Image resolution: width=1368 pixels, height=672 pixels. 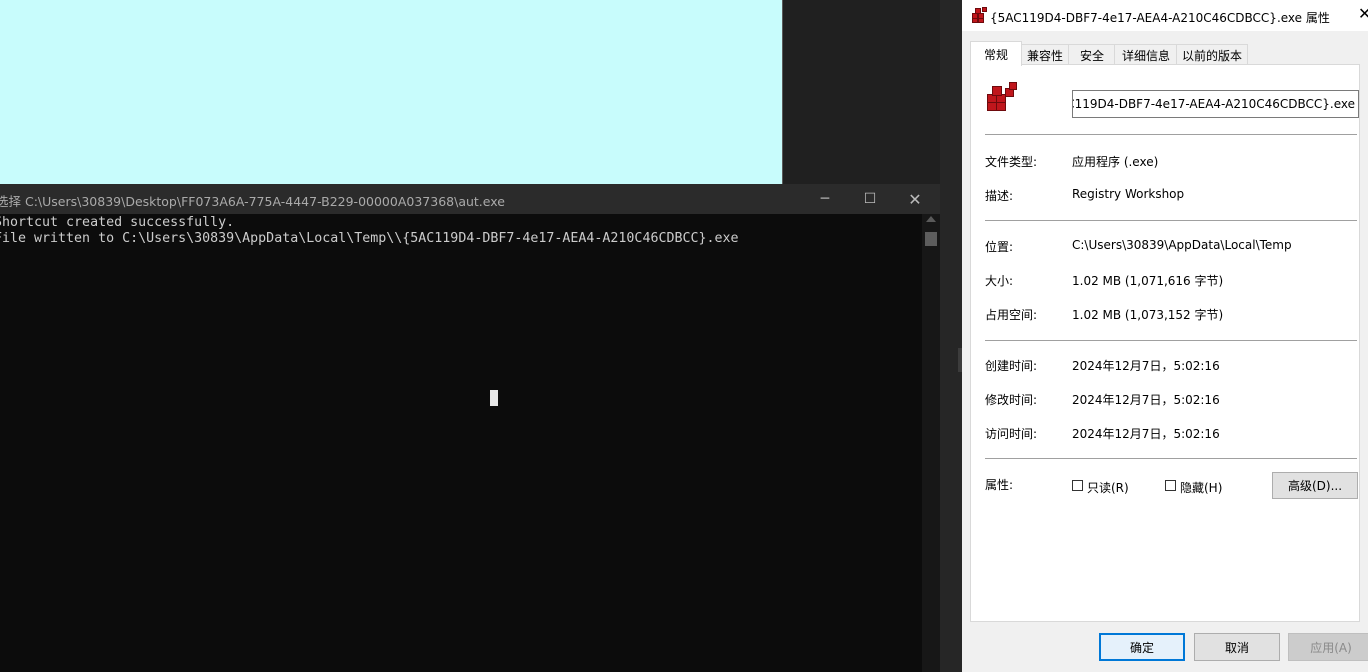 I want to click on description-label: 描述:, so click(x=999, y=196).